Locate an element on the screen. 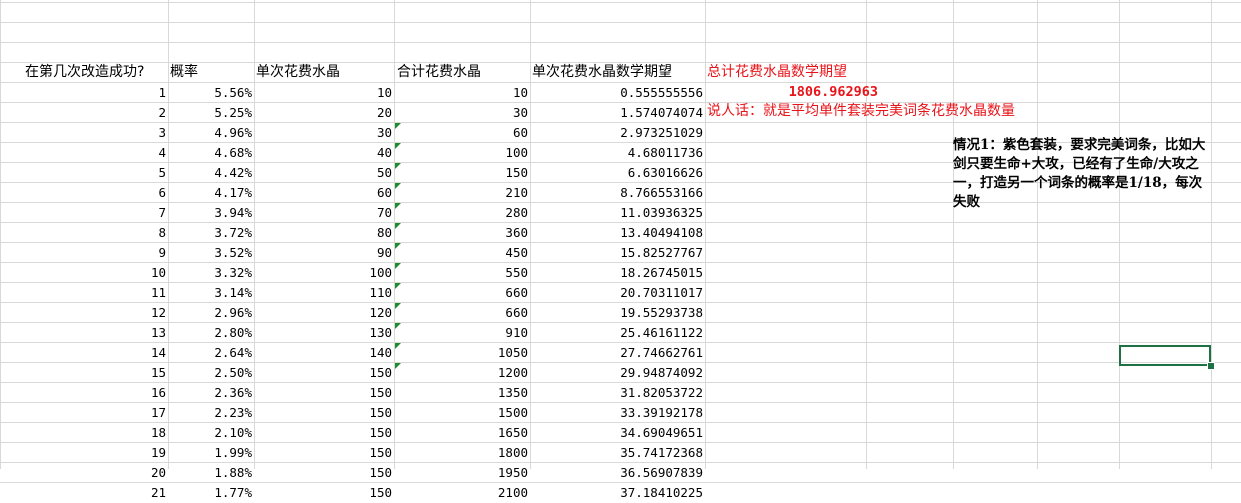 The height and width of the screenshot is (503, 1241). cell-probability: 1.88% is located at coordinates (211, 472).